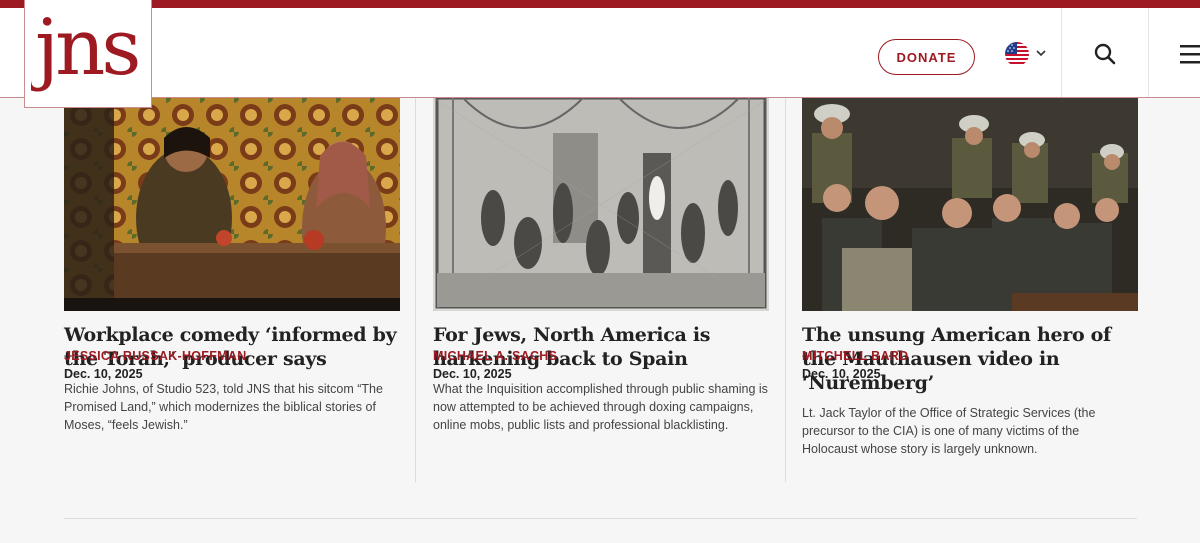  I want to click on menu-icon, so click(1190, 57).